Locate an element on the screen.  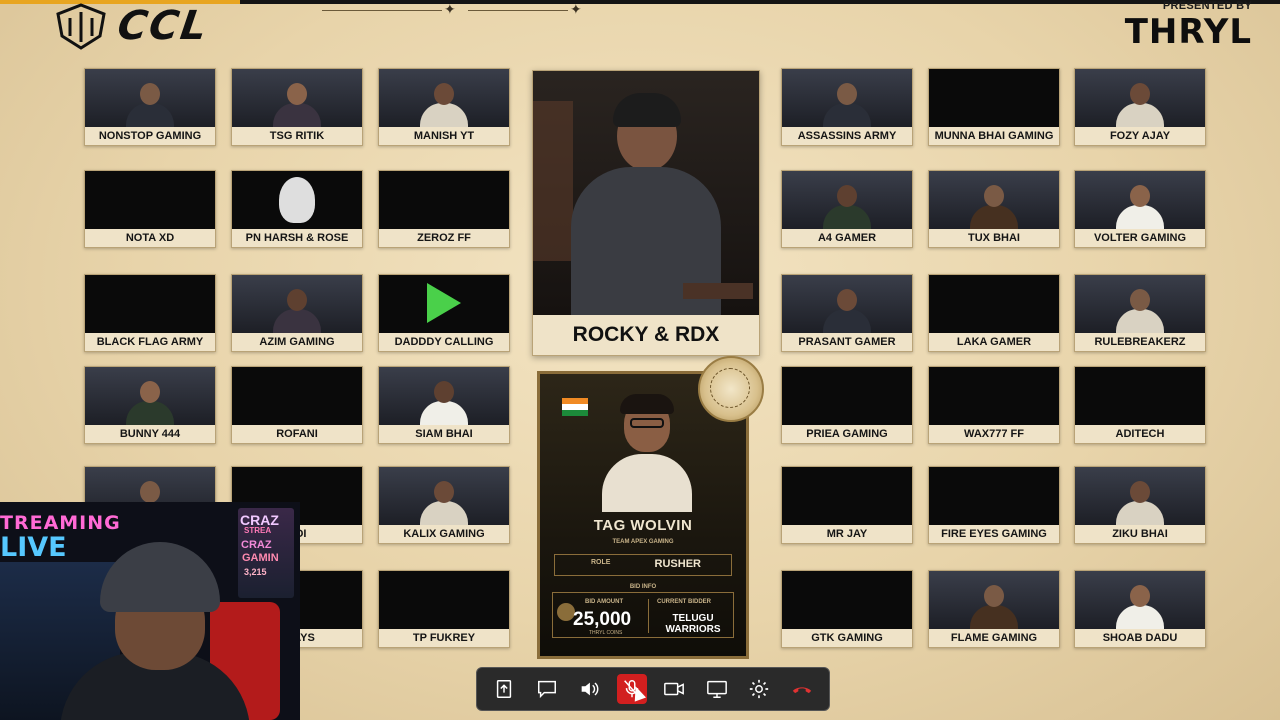
participant-tile: VOLTER GAMING is located at coordinates (1140, 209).